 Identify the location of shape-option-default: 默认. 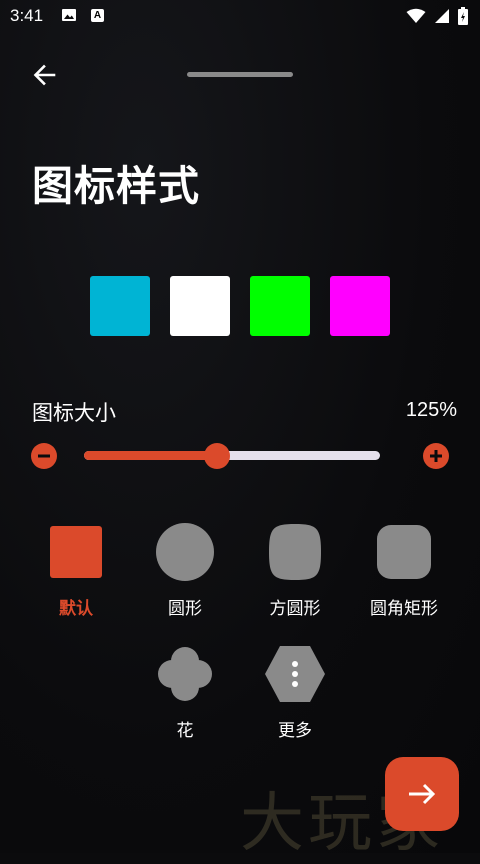
(76, 577).